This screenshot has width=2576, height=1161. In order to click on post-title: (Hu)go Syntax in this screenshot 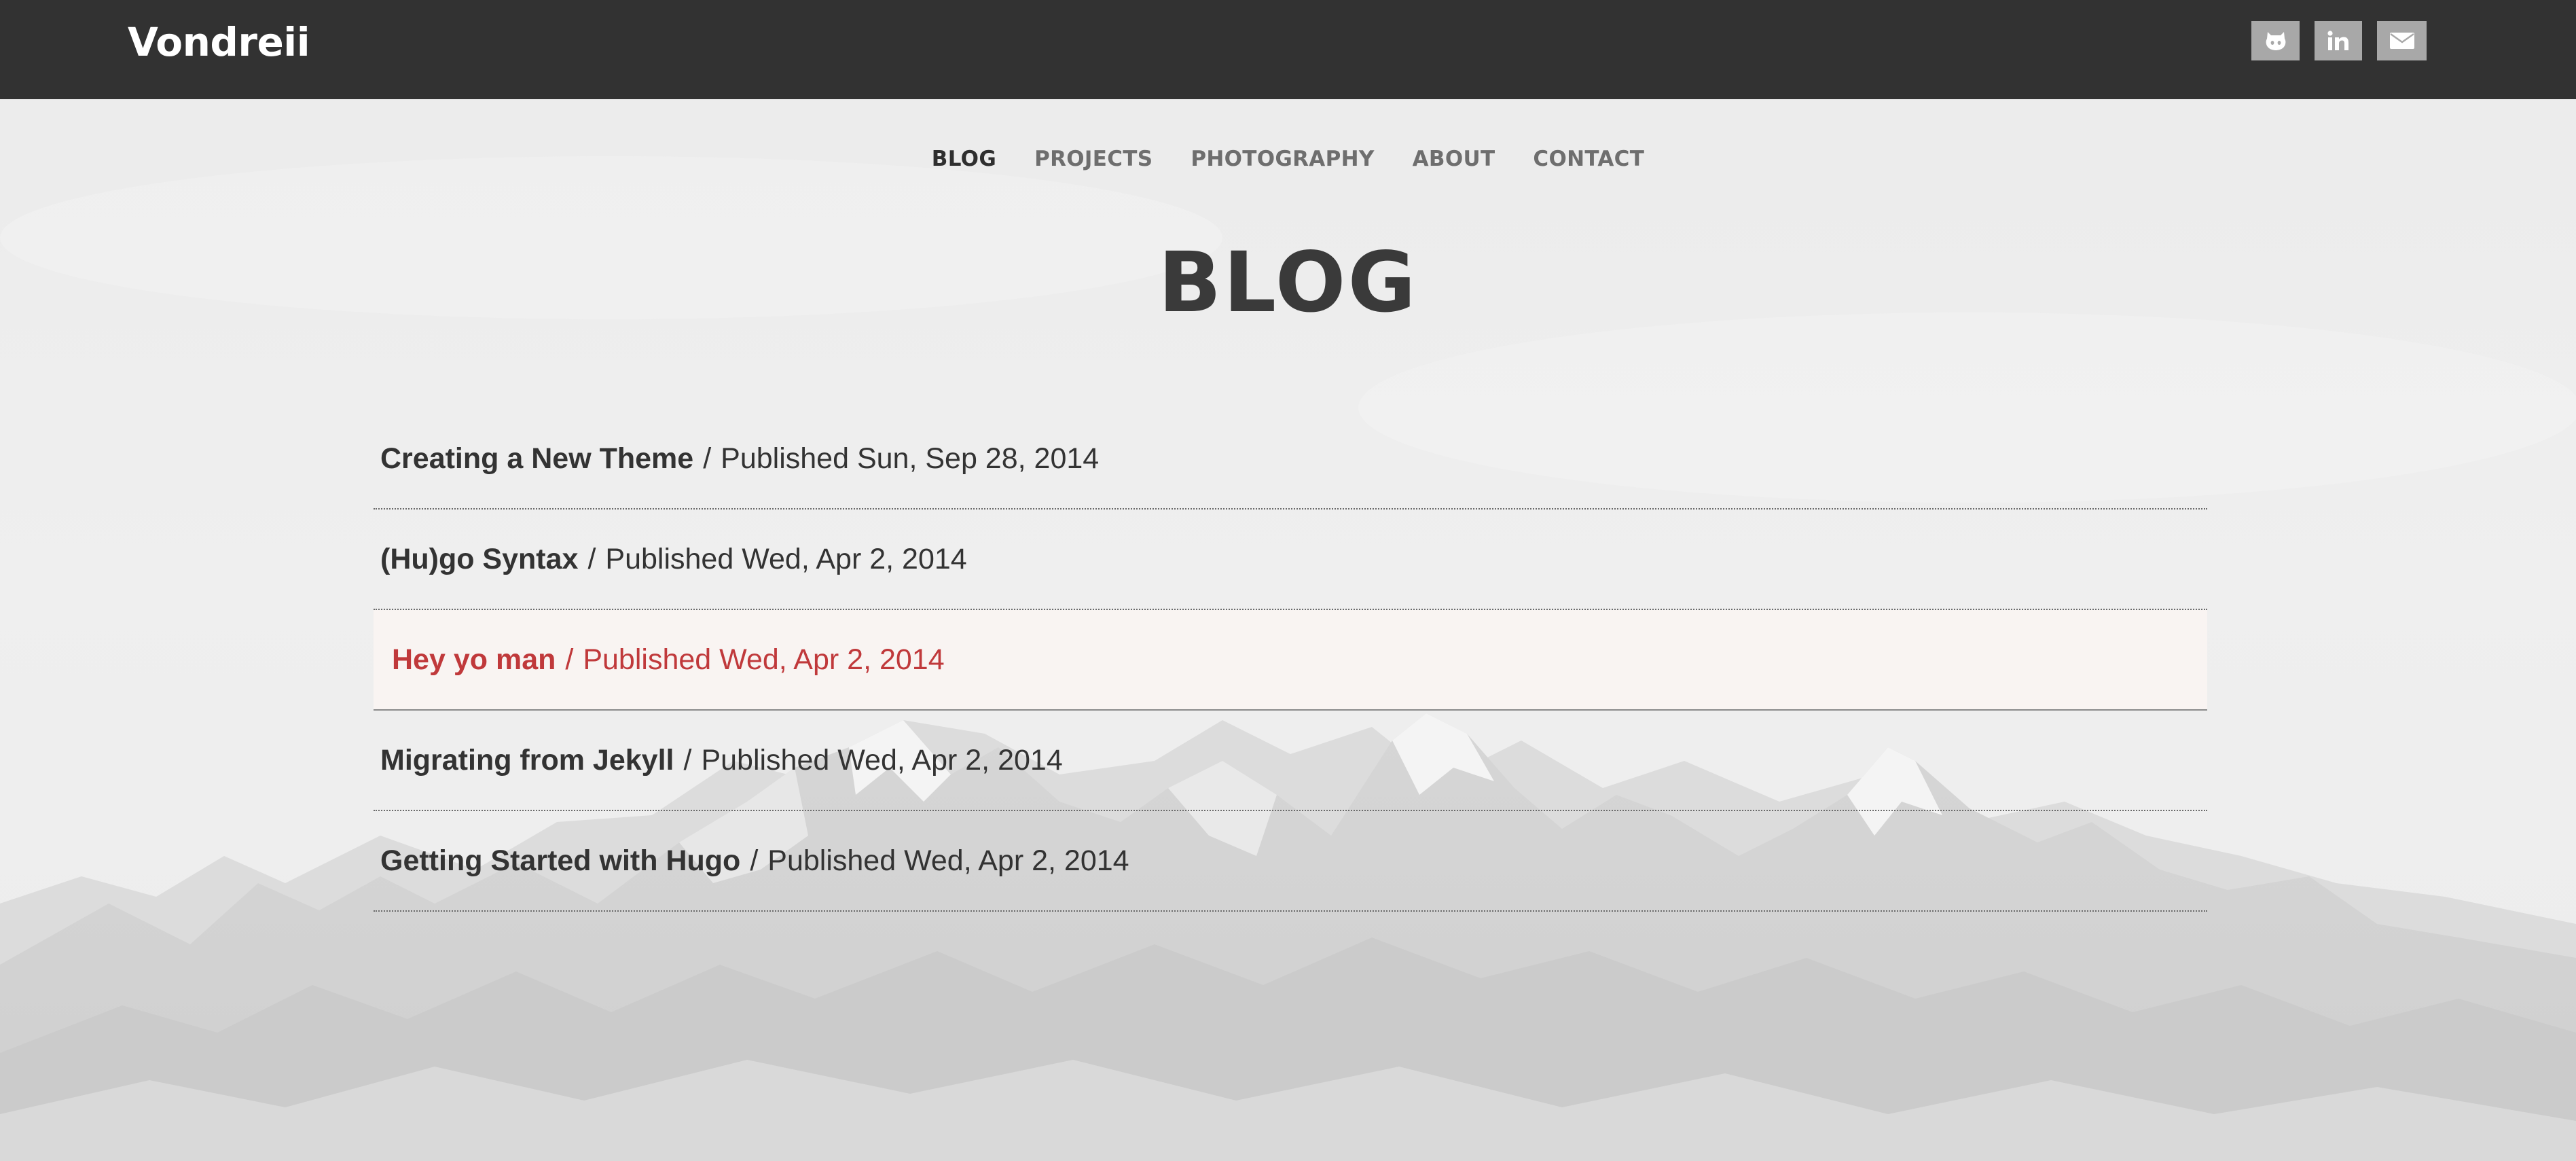, I will do `click(479, 559)`.